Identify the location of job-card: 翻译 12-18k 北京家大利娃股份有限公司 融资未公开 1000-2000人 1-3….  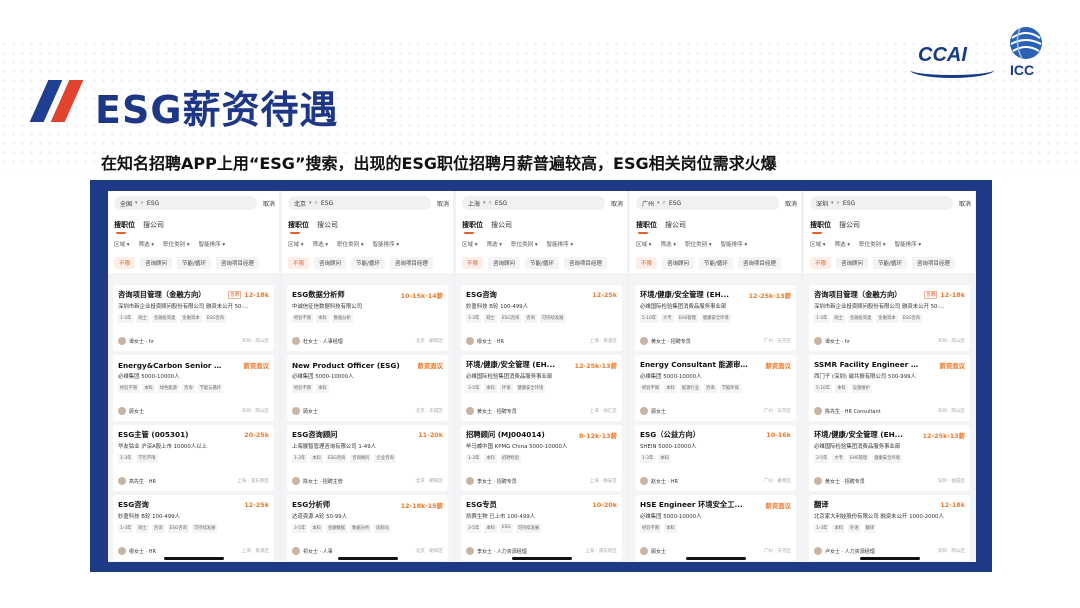
(889, 528).